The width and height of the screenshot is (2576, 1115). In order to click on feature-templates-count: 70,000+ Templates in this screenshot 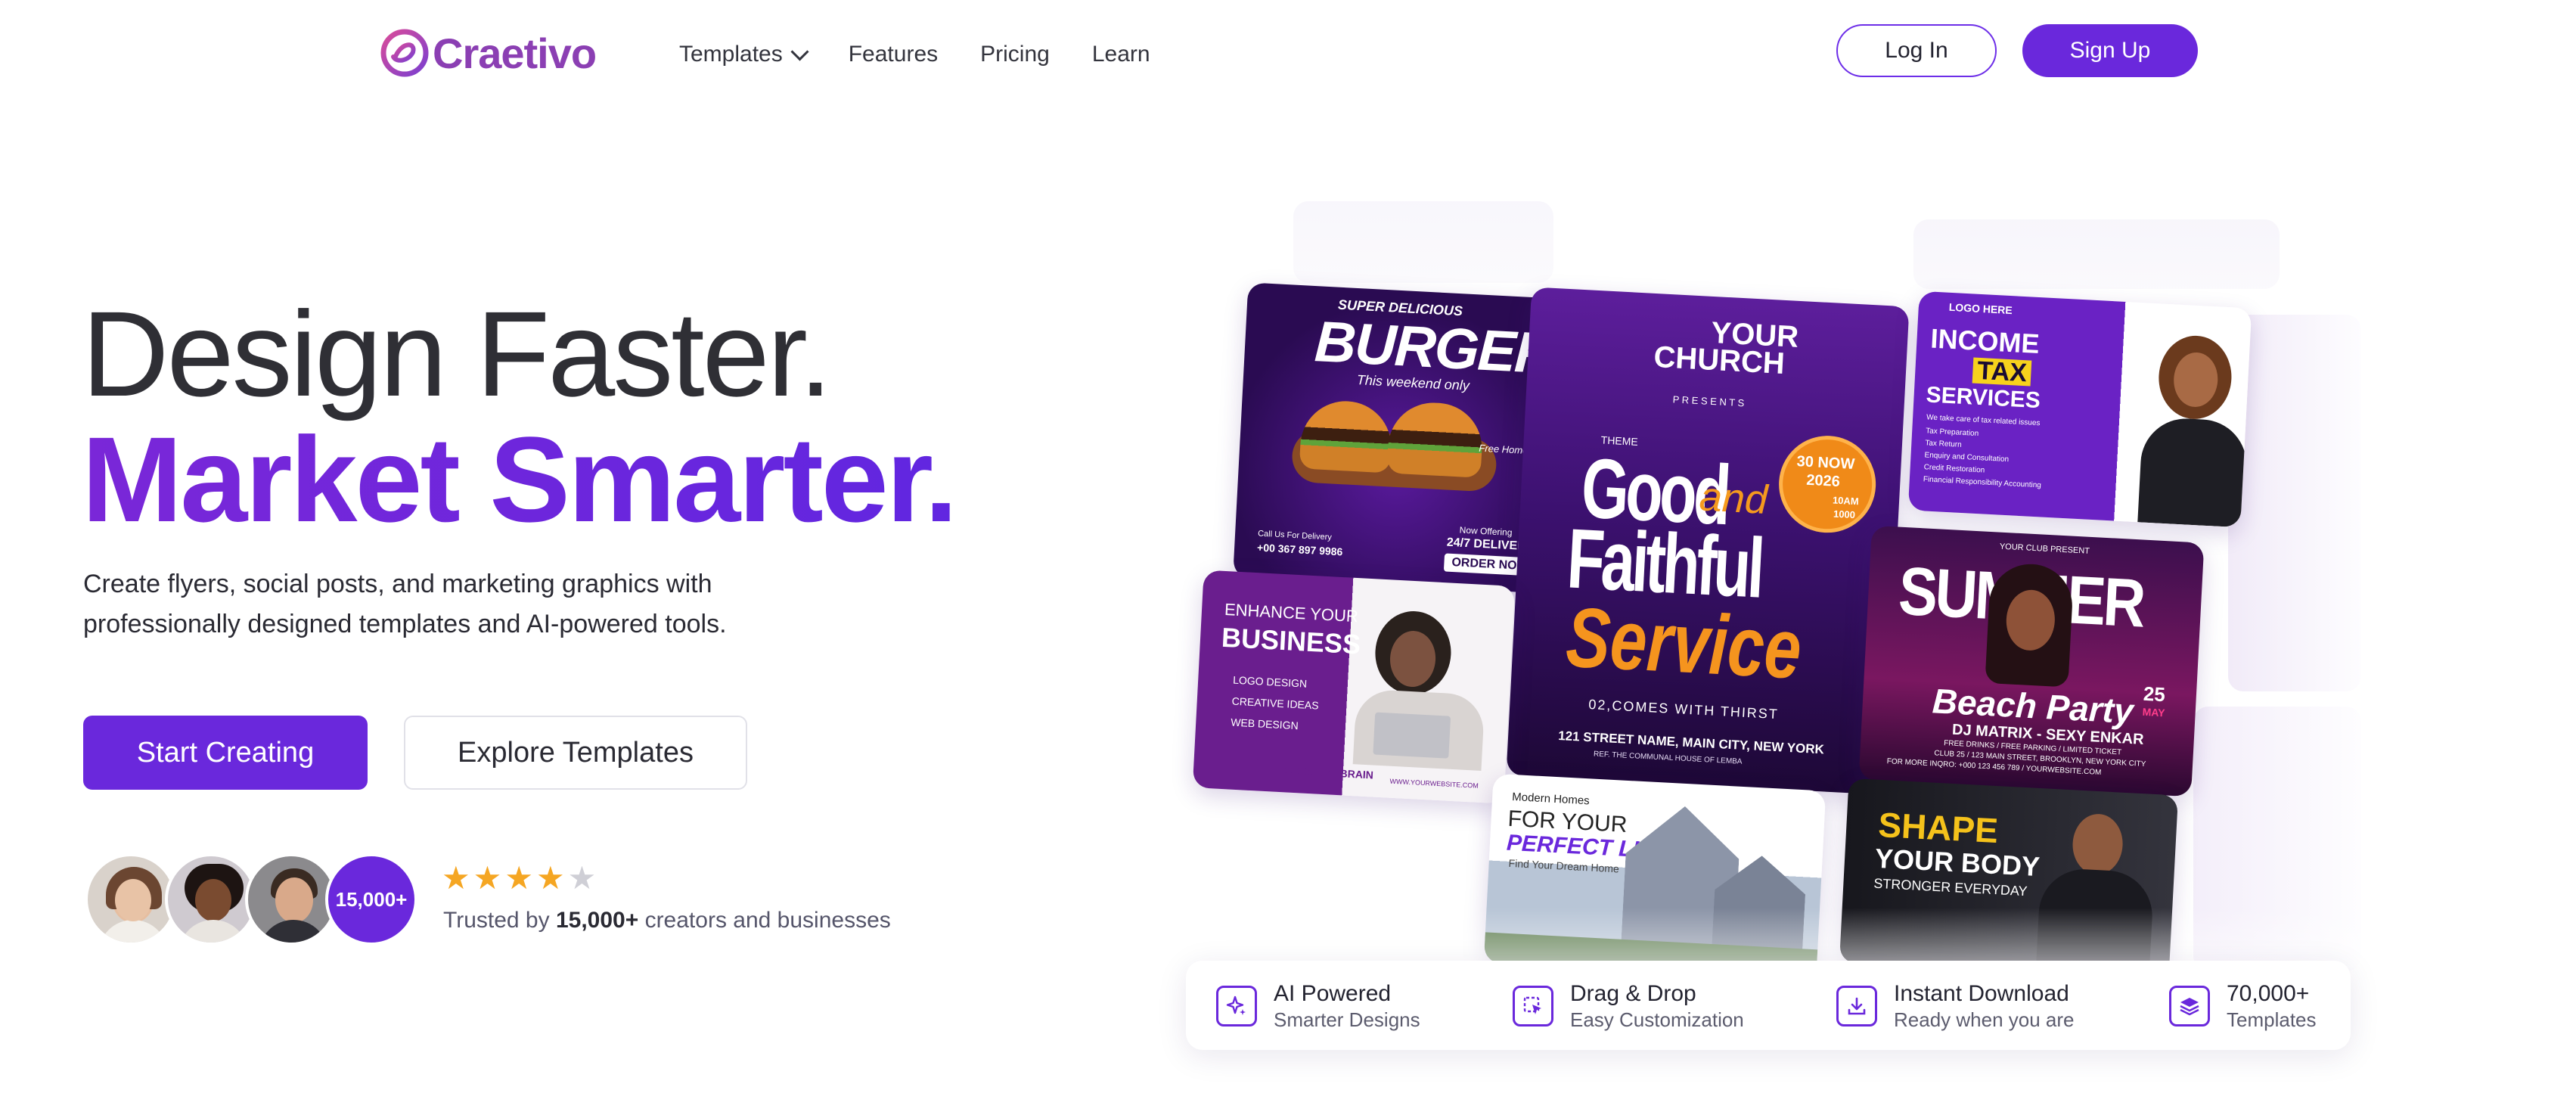, I will do `click(2243, 1006)`.